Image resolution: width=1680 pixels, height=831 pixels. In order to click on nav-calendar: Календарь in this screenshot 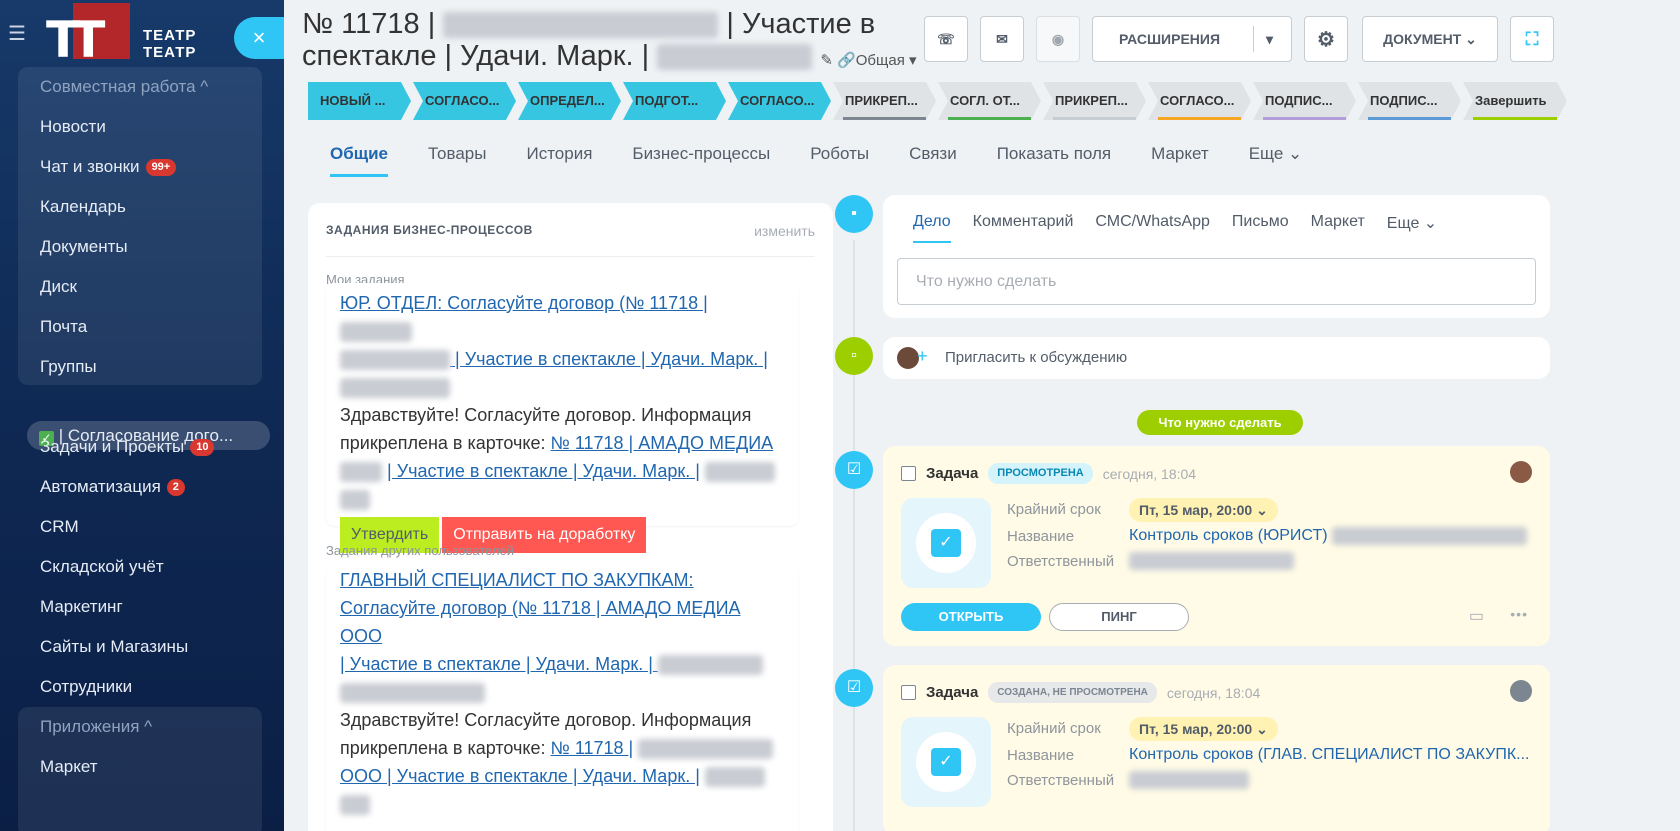, I will do `click(83, 207)`.